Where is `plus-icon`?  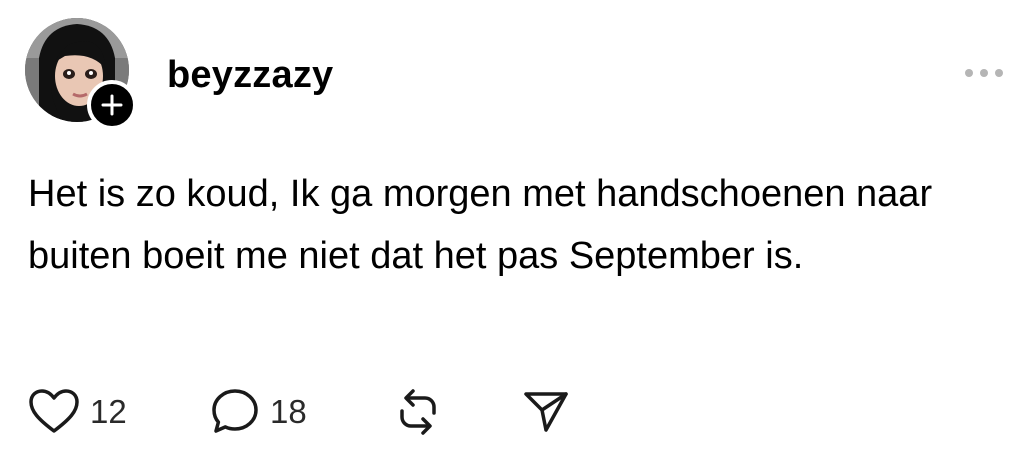 plus-icon is located at coordinates (112, 105).